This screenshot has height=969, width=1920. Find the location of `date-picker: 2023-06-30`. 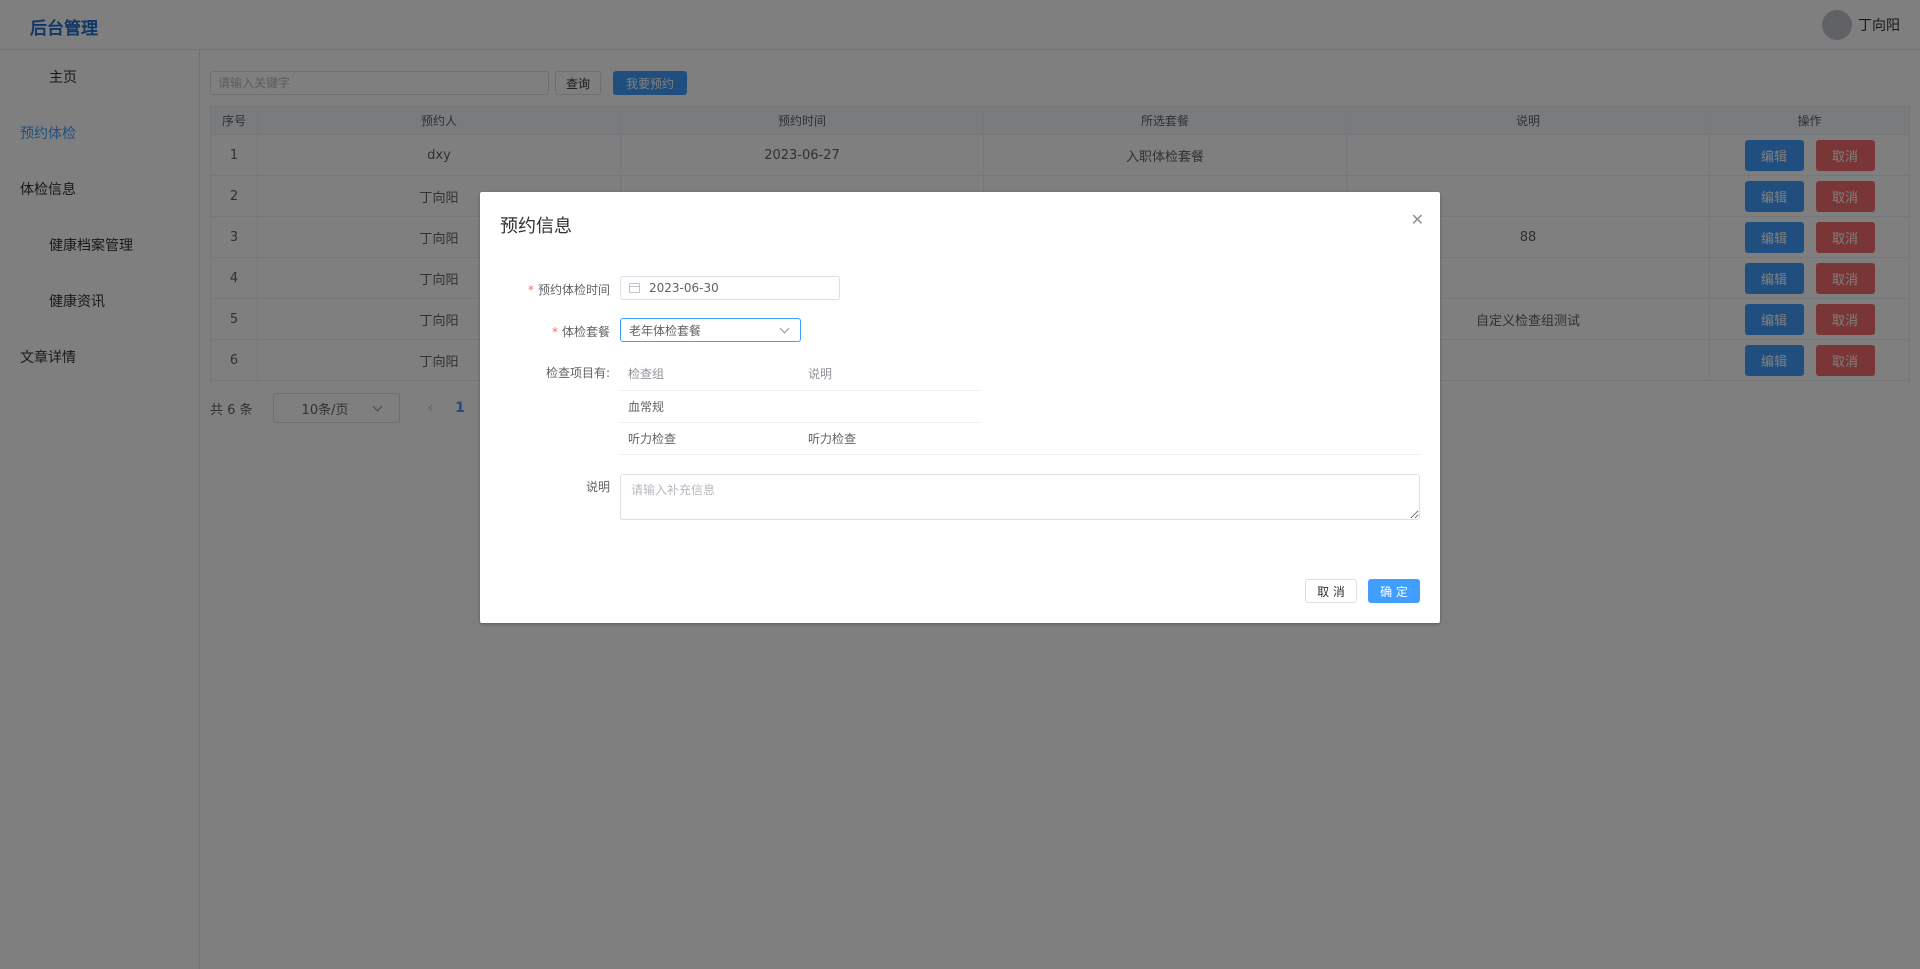

date-picker: 2023-06-30 is located at coordinates (730, 288).